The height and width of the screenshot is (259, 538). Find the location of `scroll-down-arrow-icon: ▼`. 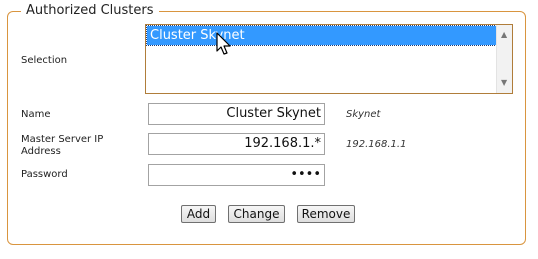

scroll-down-arrow-icon: ▼ is located at coordinates (504, 83).